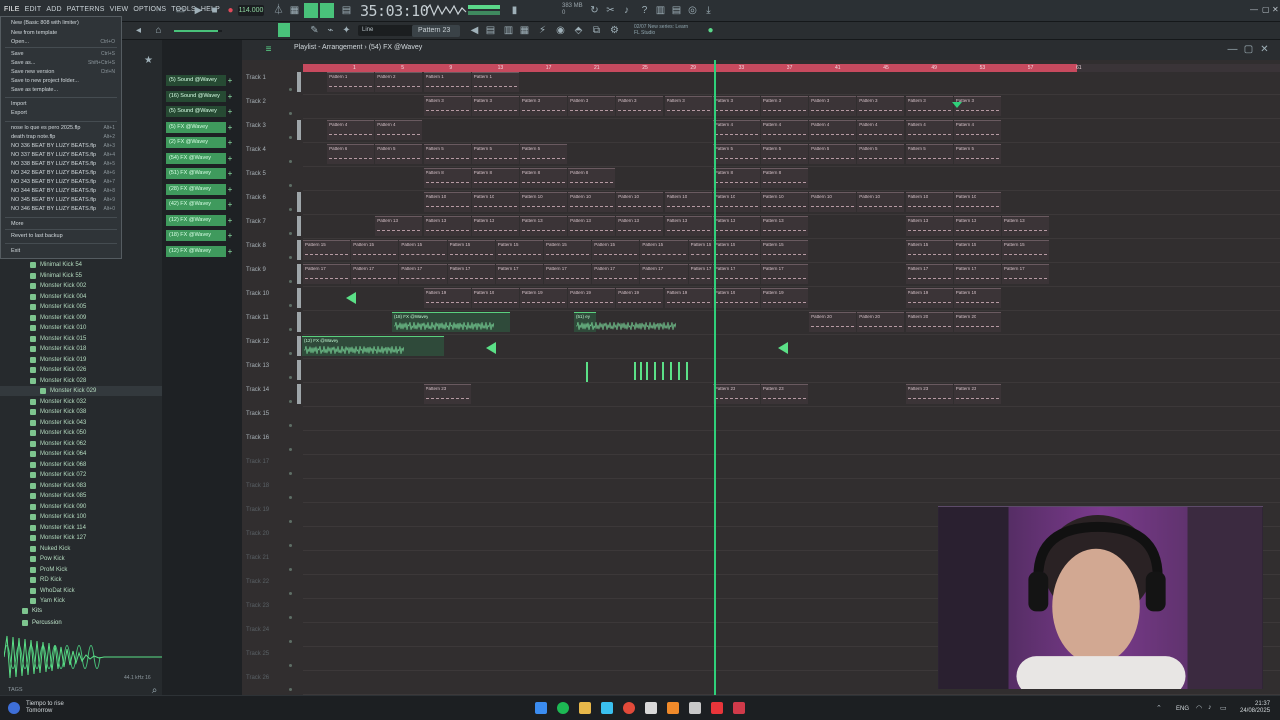  Describe the element at coordinates (596, 30) in the screenshot. I see `link-icon: ⧉` at that location.